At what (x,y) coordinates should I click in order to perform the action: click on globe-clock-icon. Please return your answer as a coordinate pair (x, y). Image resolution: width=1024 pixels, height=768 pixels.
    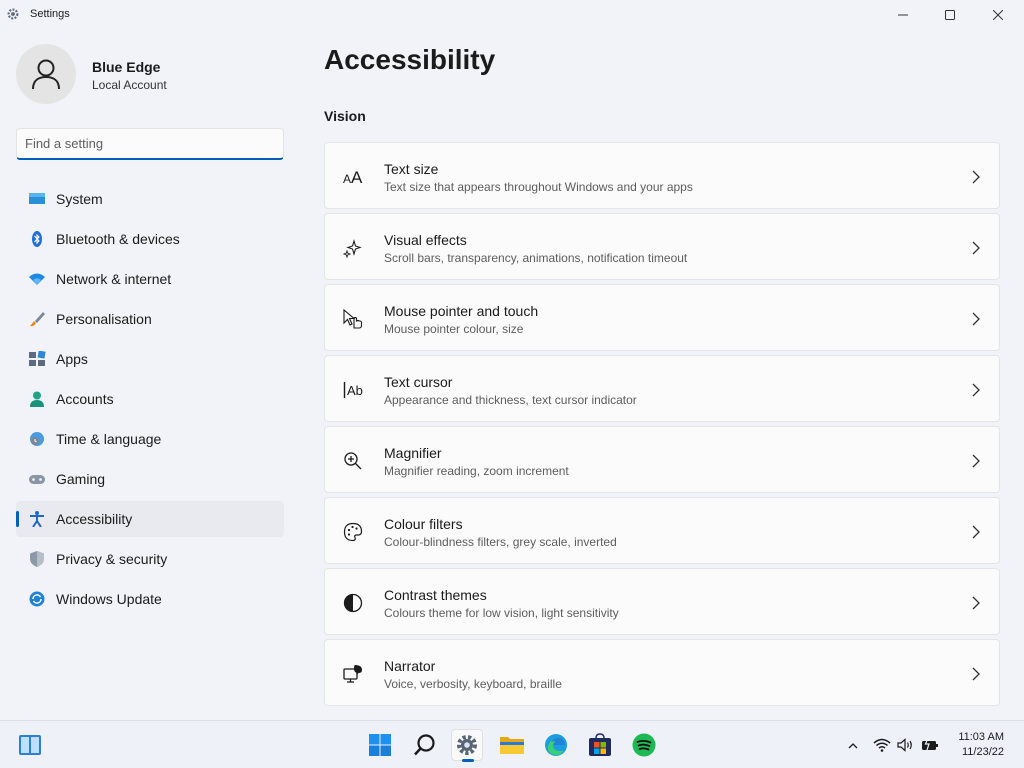
    Looking at the image, I should click on (37, 439).